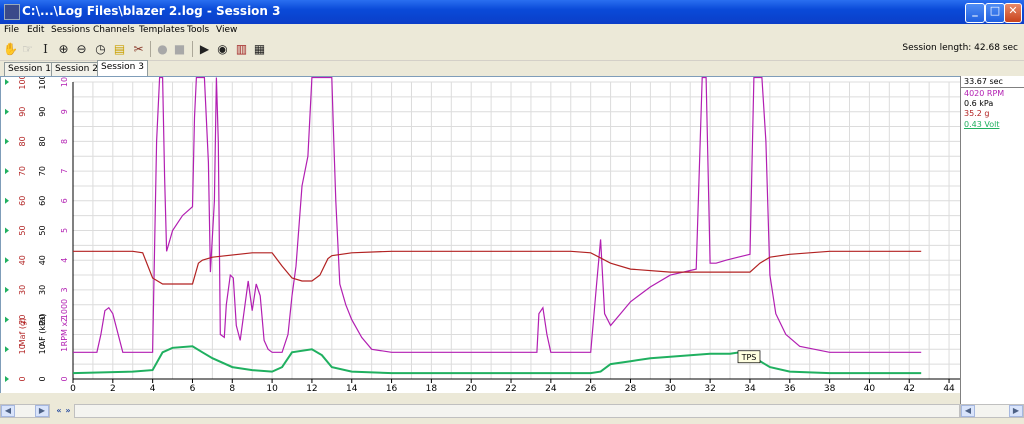 The image size is (1024, 424). Describe the element at coordinates (119, 48) in the screenshot. I see `note-icon: ▤` at that location.